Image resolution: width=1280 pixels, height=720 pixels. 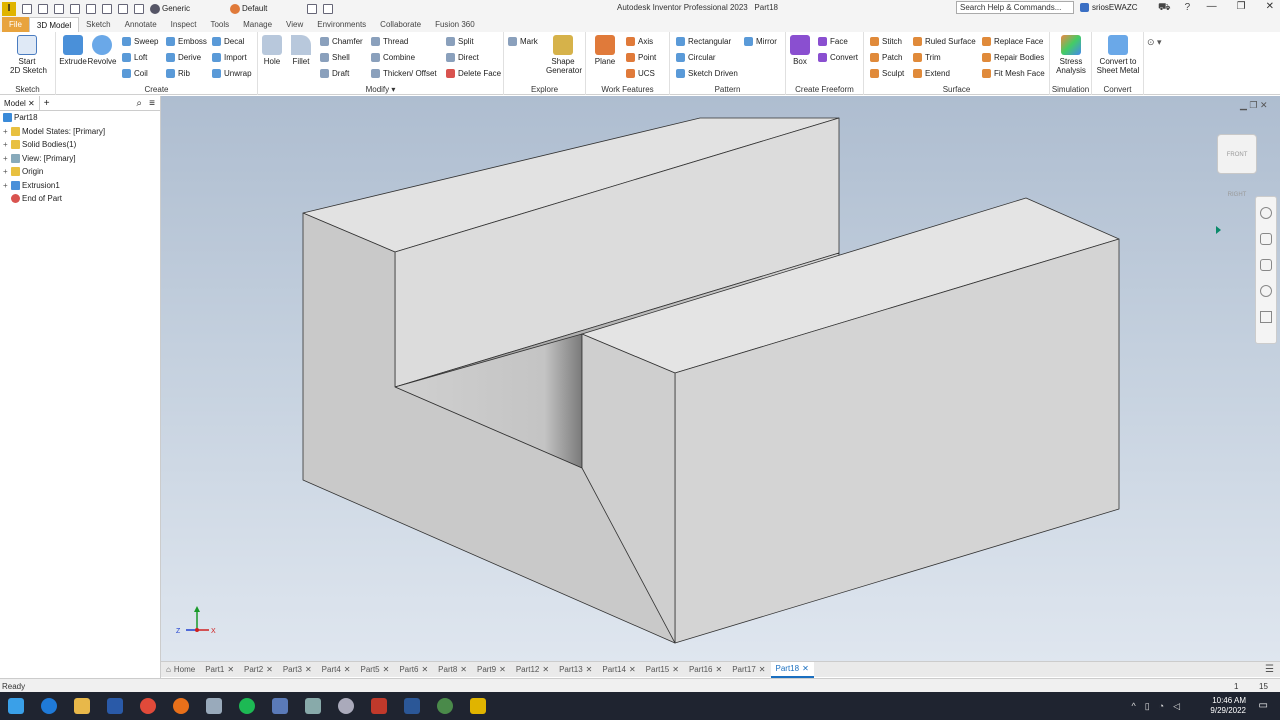 What do you see at coordinates (1212, 6) in the screenshot?
I see `minimize-icon: —` at bounding box center [1212, 6].